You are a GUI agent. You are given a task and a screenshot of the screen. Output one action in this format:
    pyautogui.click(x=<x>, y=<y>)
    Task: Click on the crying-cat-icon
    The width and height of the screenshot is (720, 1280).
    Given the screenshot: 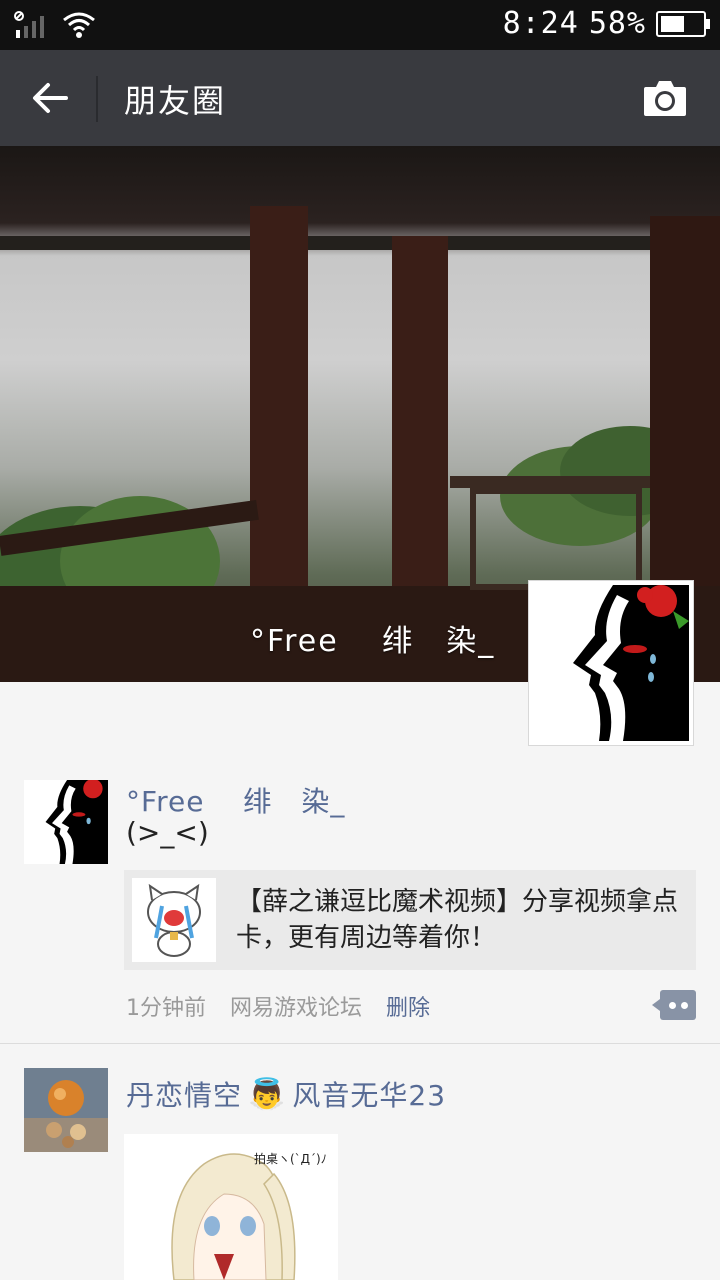 What is the action you would take?
    pyautogui.click(x=174, y=920)
    